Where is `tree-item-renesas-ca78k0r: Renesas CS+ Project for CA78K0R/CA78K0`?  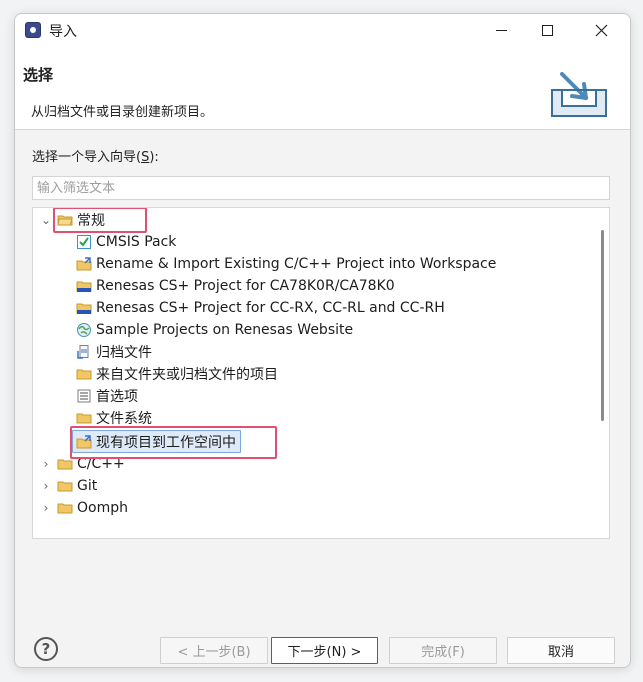 tree-item-renesas-ca78k0r: Renesas CS+ Project for CA78K0R/CA78K0 is located at coordinates (235, 286).